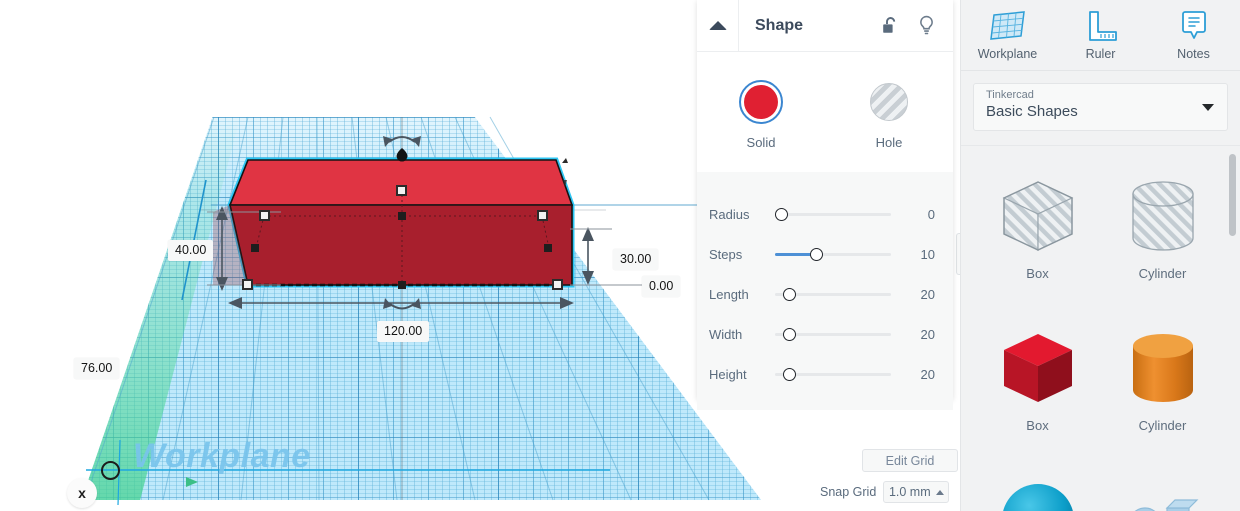 The image size is (1240, 511). Describe the element at coordinates (1232, 195) in the screenshot. I see `shape-library-scrollbar` at that location.